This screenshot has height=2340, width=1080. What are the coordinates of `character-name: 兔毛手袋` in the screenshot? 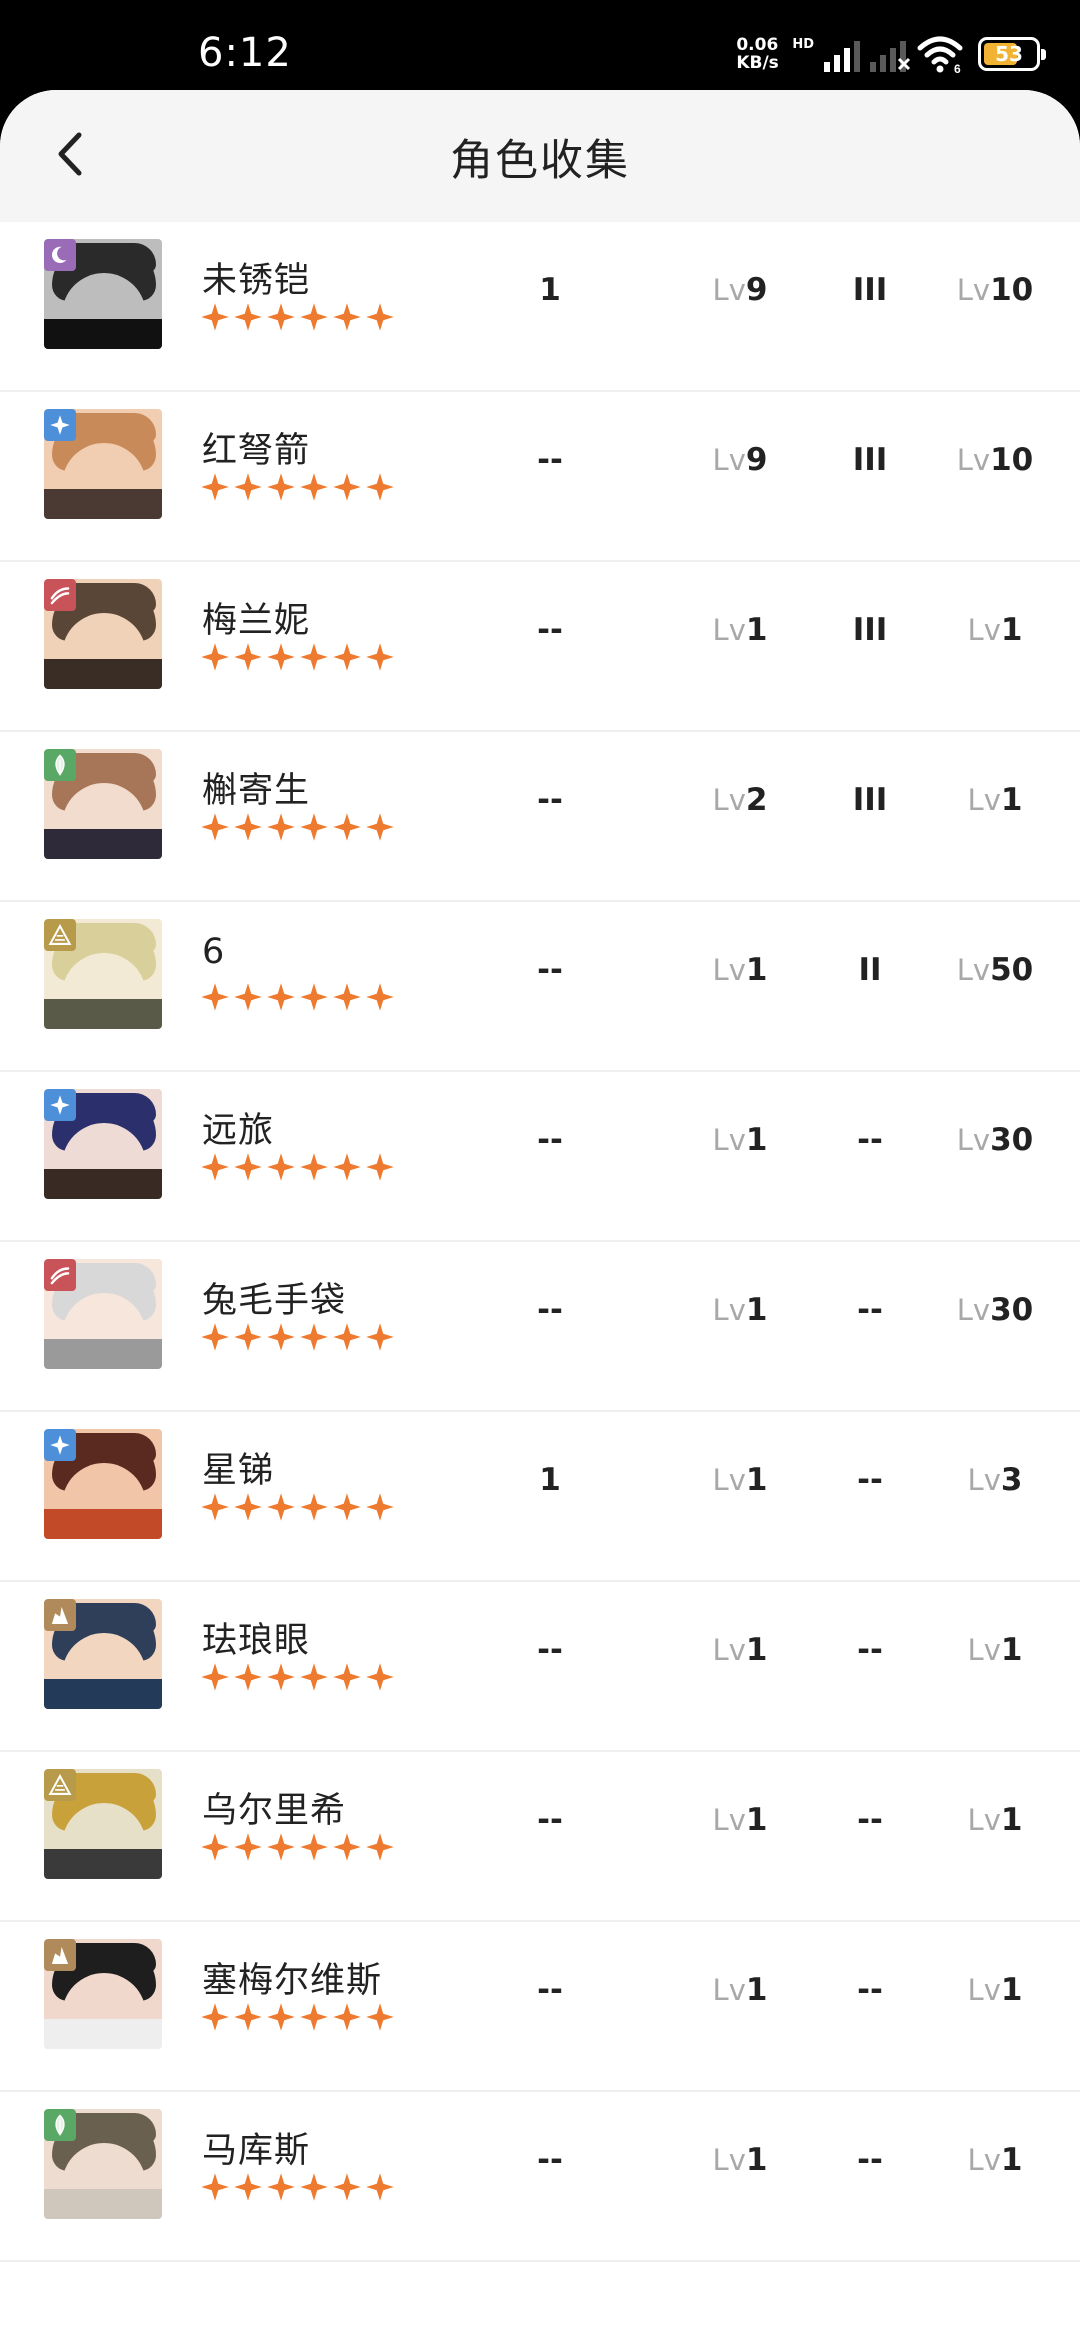 It's located at (274, 1301).